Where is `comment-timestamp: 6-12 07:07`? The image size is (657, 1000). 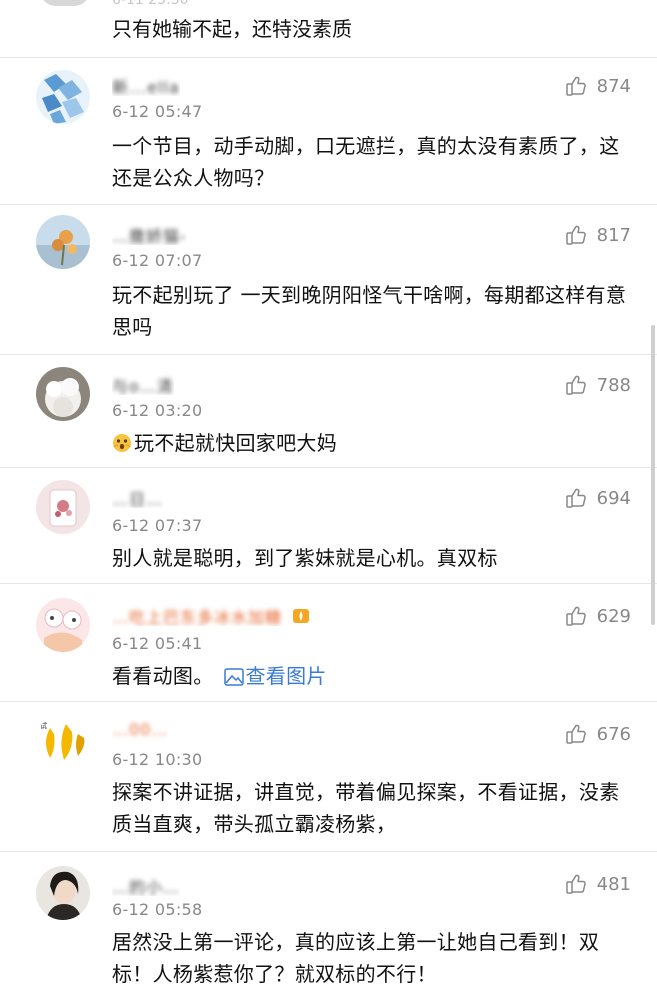 comment-timestamp: 6-12 07:07 is located at coordinates (157, 260).